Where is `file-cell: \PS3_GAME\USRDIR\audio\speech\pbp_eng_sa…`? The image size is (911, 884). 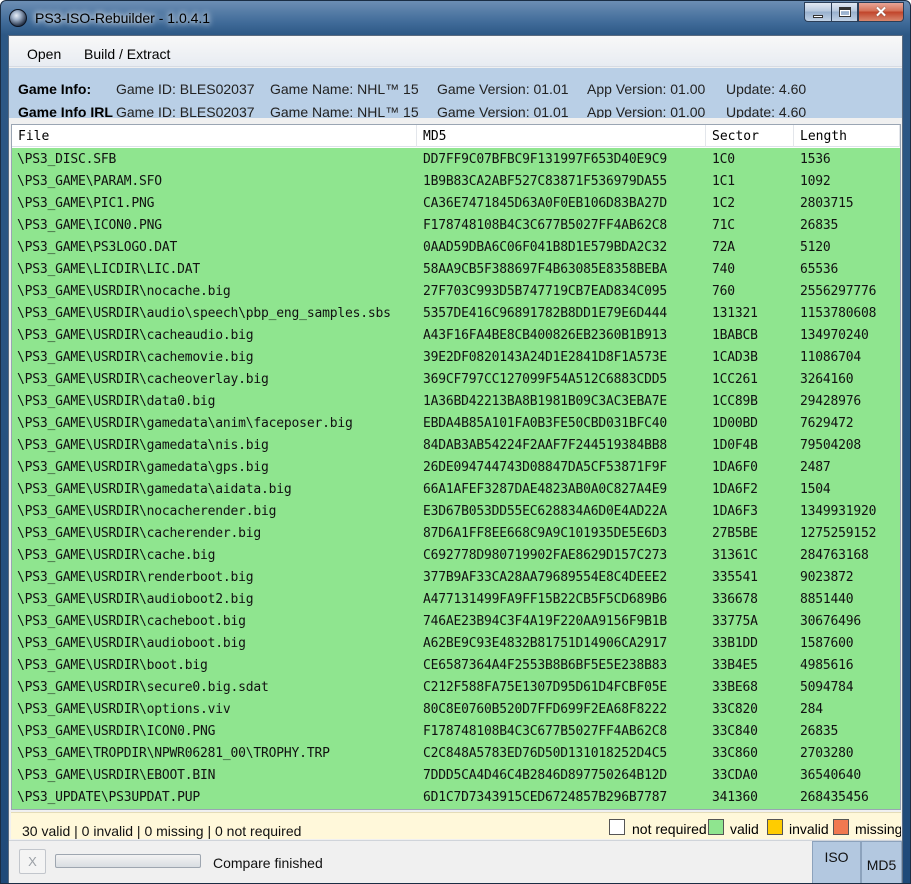 file-cell: \PS3_GAME\USRDIR\audio\speech\pbp_eng_sa… is located at coordinates (204, 313).